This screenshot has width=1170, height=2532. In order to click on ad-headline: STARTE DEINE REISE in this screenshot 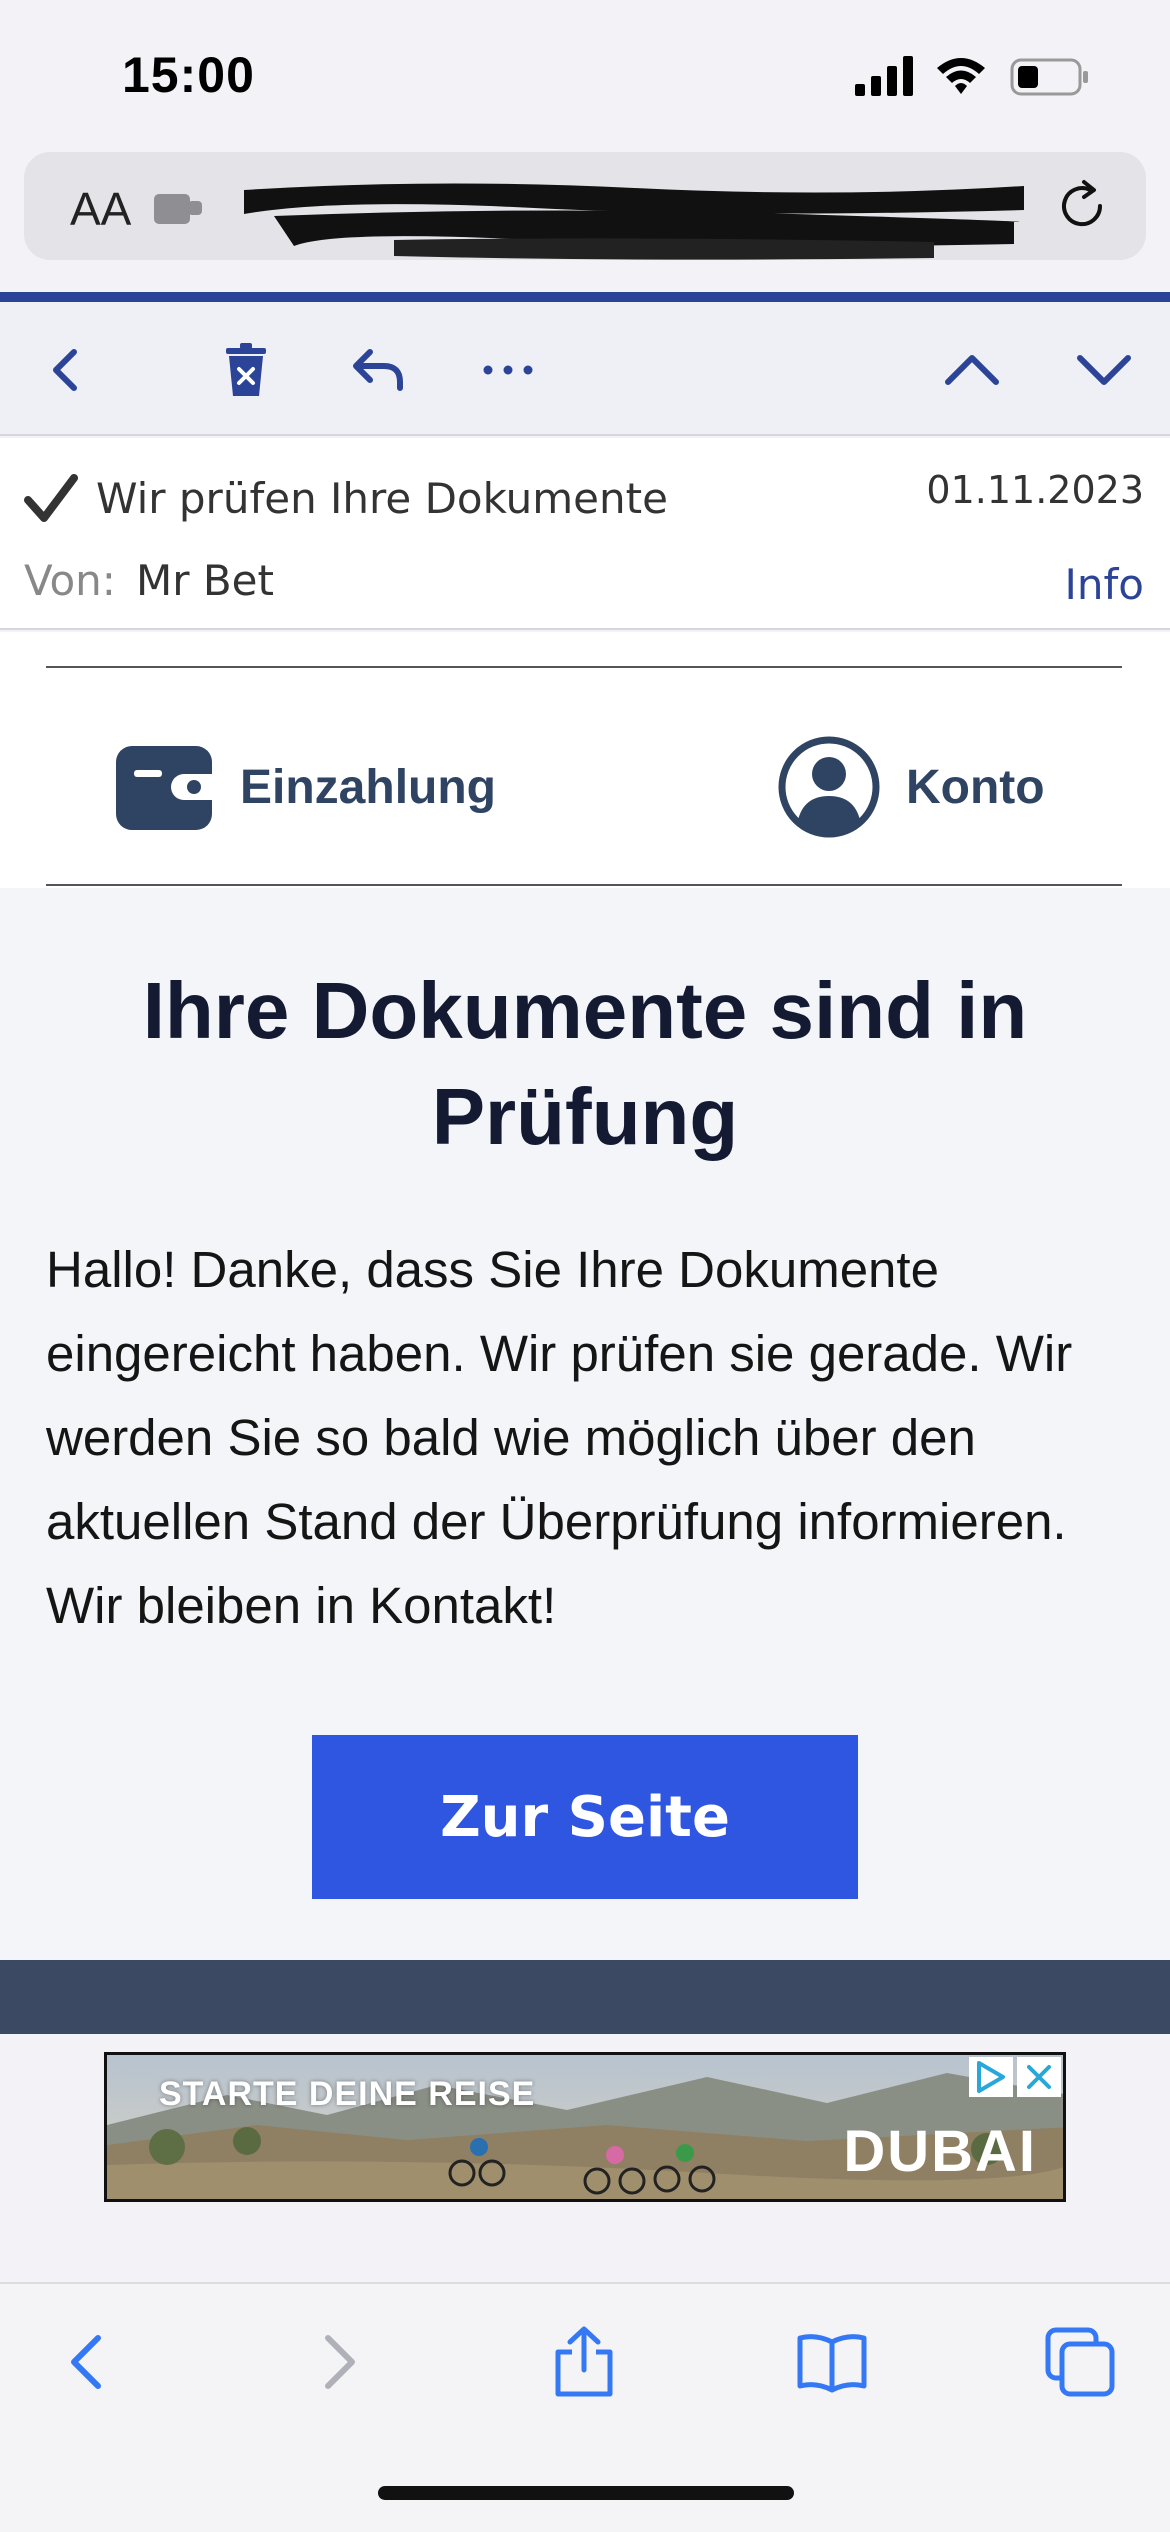, I will do `click(347, 2094)`.